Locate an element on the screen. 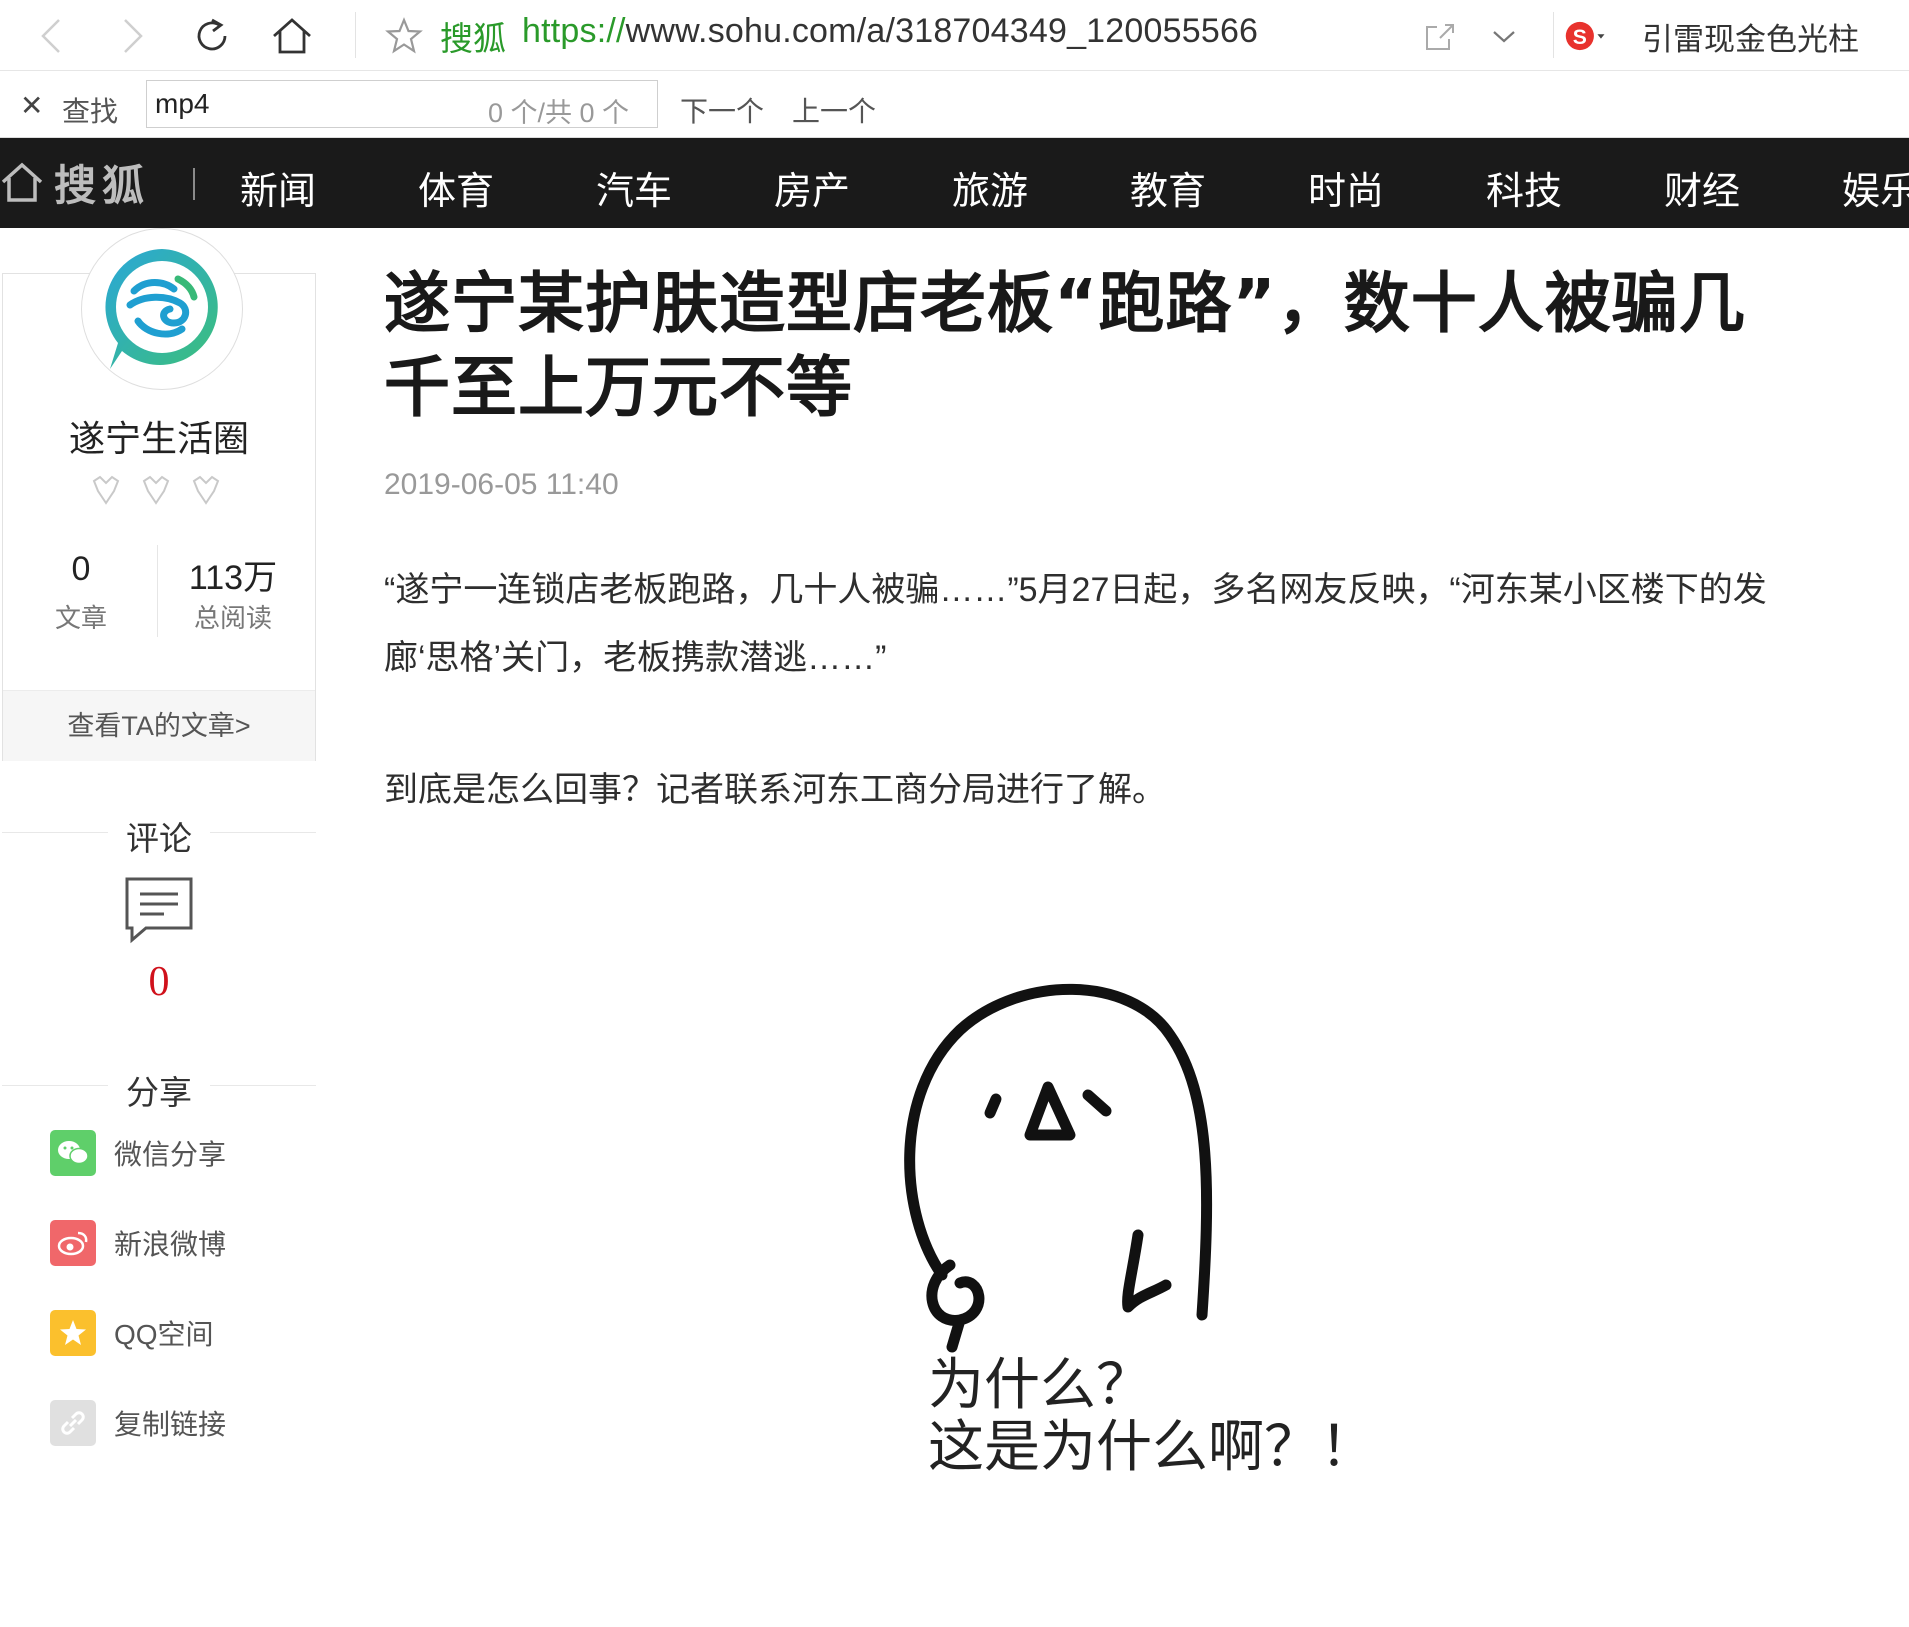 The width and height of the screenshot is (1909, 1627). find-prev-button: 上一个 is located at coordinates (834, 110).